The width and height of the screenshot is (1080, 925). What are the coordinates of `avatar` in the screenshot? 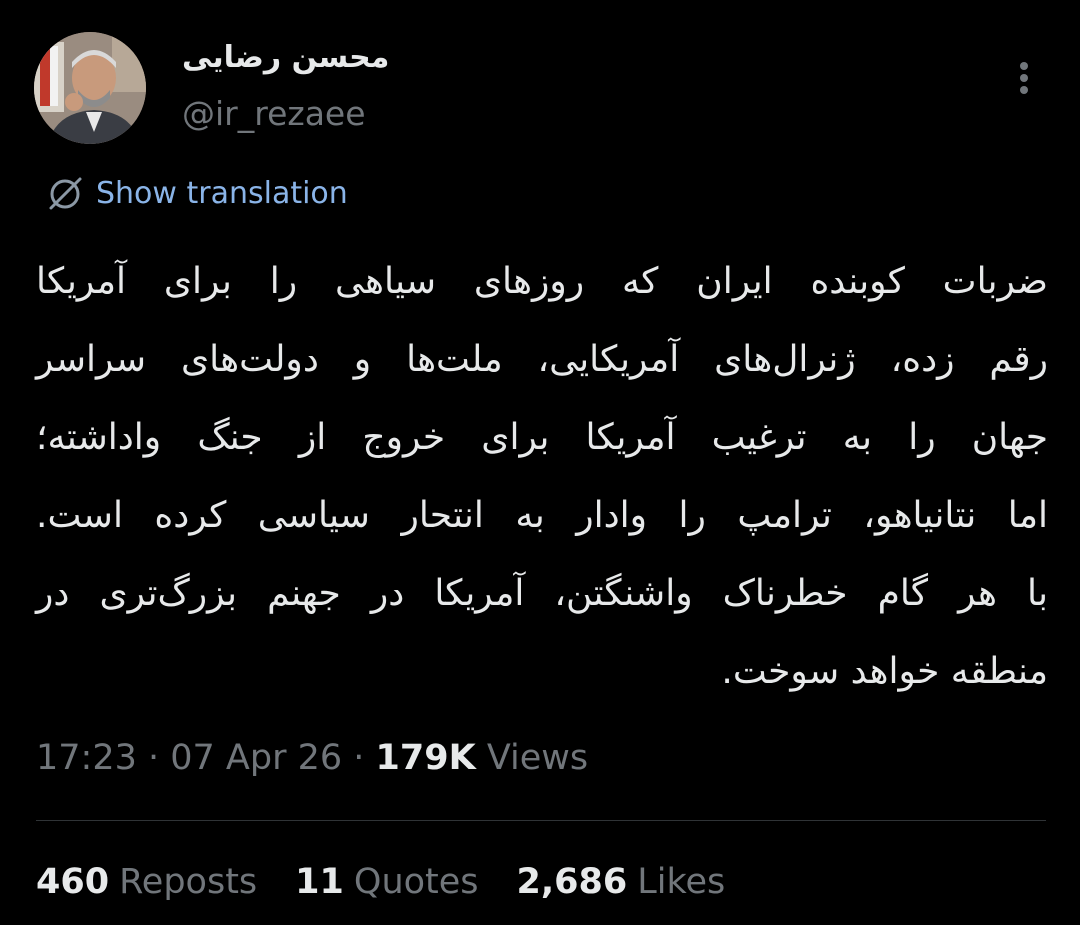 It's located at (90, 88).